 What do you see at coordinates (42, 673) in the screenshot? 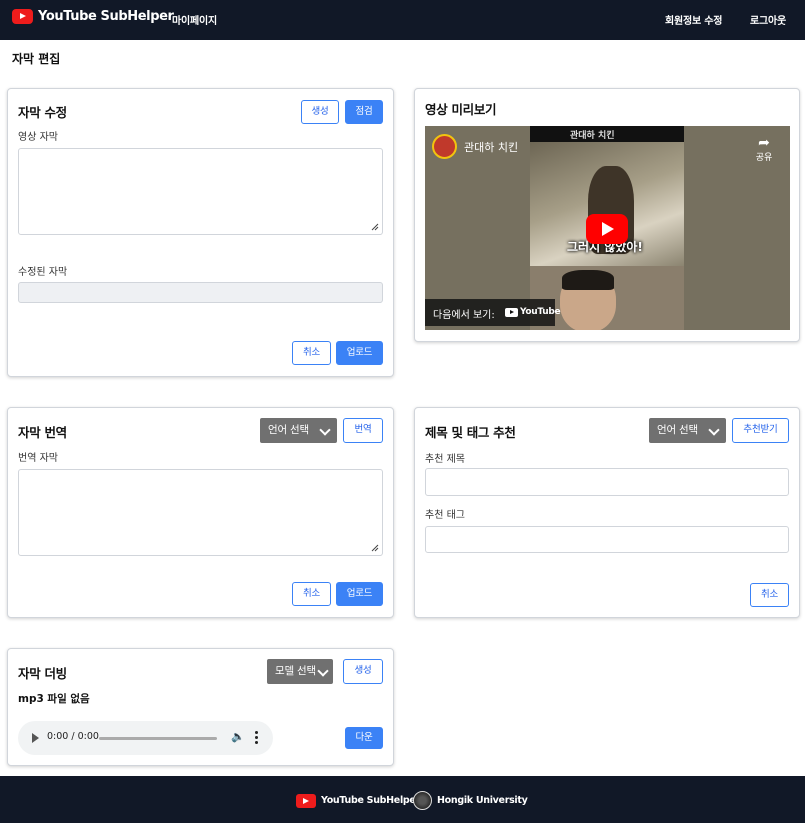
I see `subtitle-dubbing-title: 자막 더빙` at bounding box center [42, 673].